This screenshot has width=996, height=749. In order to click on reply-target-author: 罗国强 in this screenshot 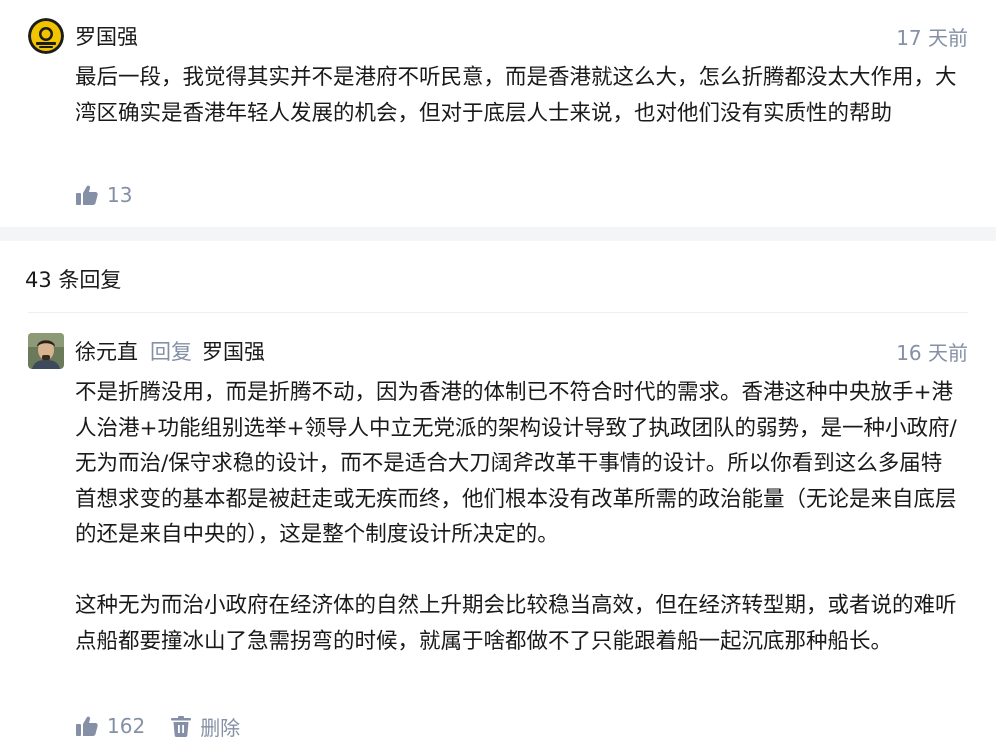, I will do `click(233, 351)`.